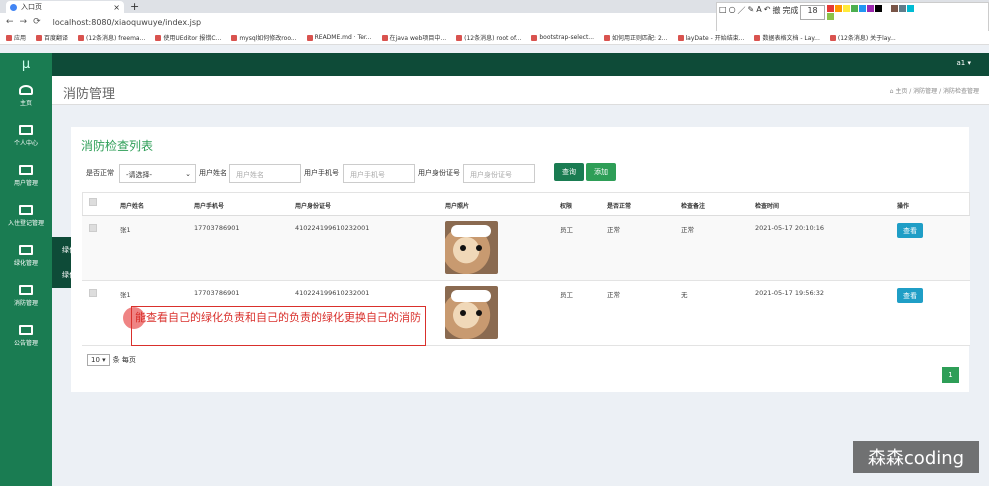 The width and height of the screenshot is (989, 486). Describe the element at coordinates (566, 206) in the screenshot. I see `col-role: 权限` at that location.